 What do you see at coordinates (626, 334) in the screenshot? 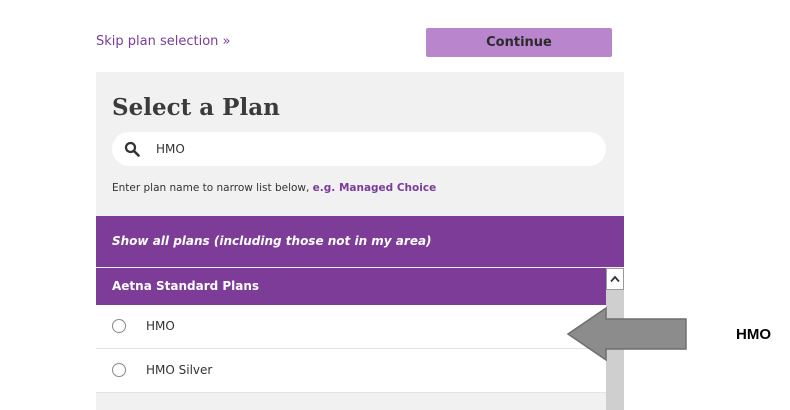
I see `pointer-arrow-icon` at bounding box center [626, 334].